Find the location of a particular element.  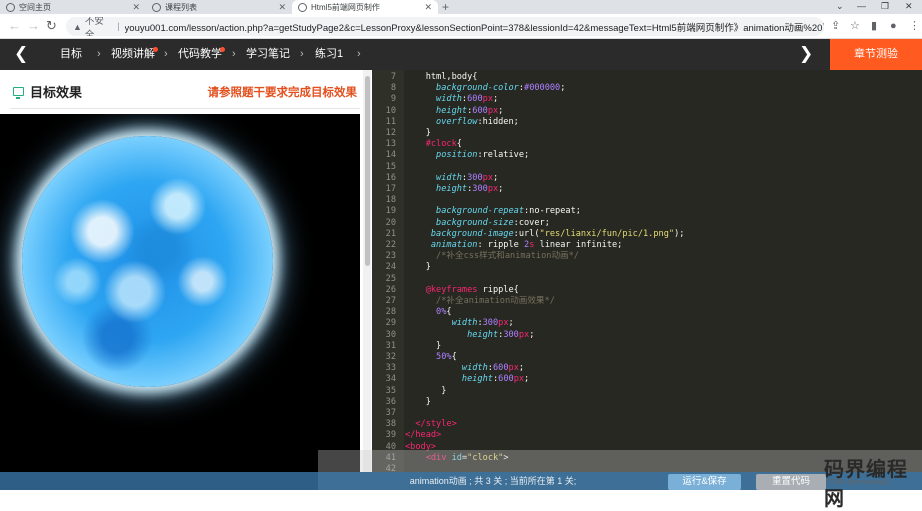

code-line: 26 @keyframes ripple{ is located at coordinates (647, 290).